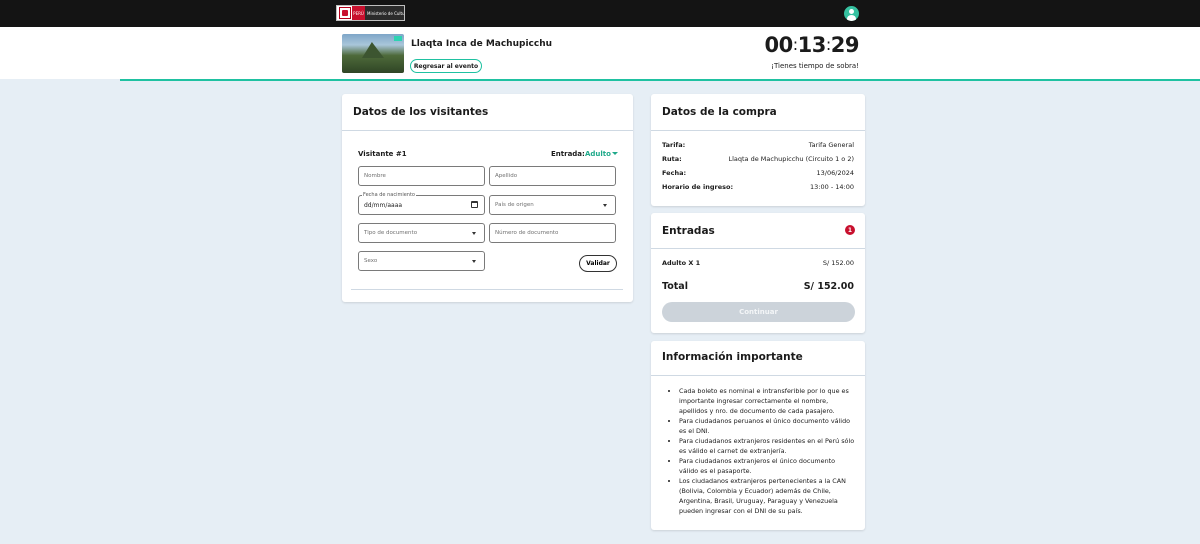 This screenshot has height=544, width=1200. I want to click on ticket-line-price: S/ 152.00, so click(838, 263).